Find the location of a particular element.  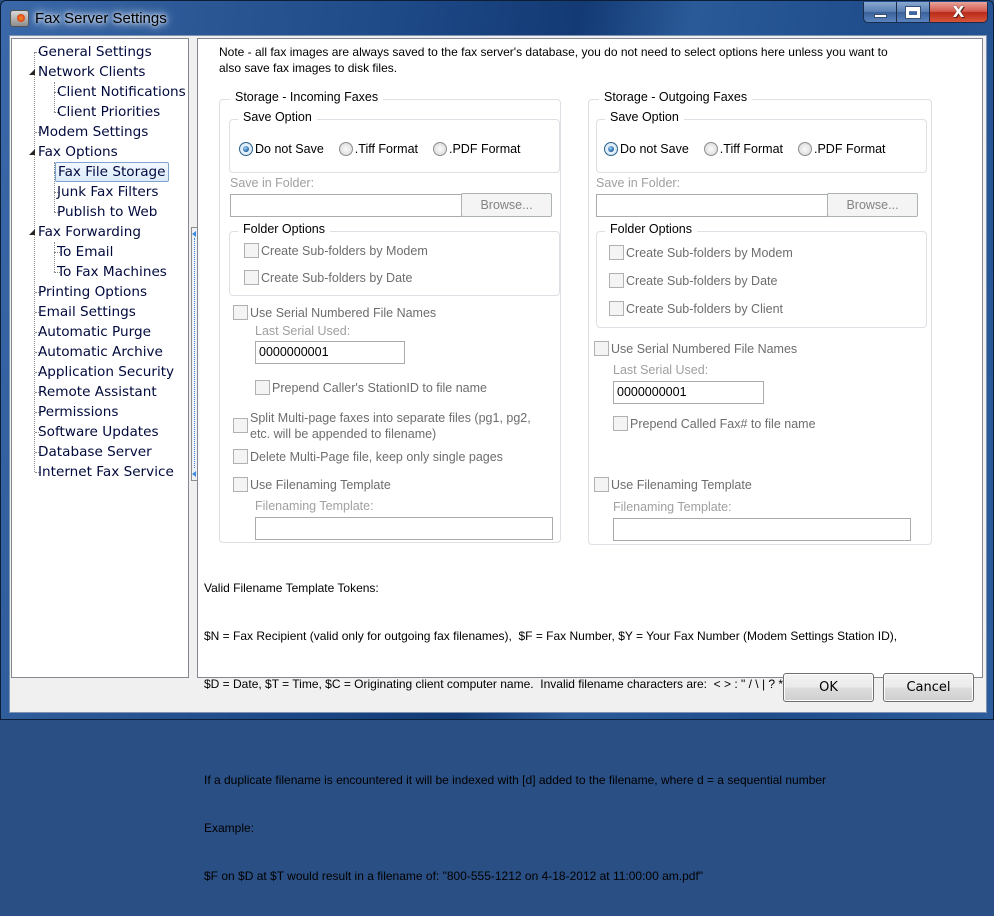

outgoing-radio-pdf: .PDF Format is located at coordinates (842, 149).